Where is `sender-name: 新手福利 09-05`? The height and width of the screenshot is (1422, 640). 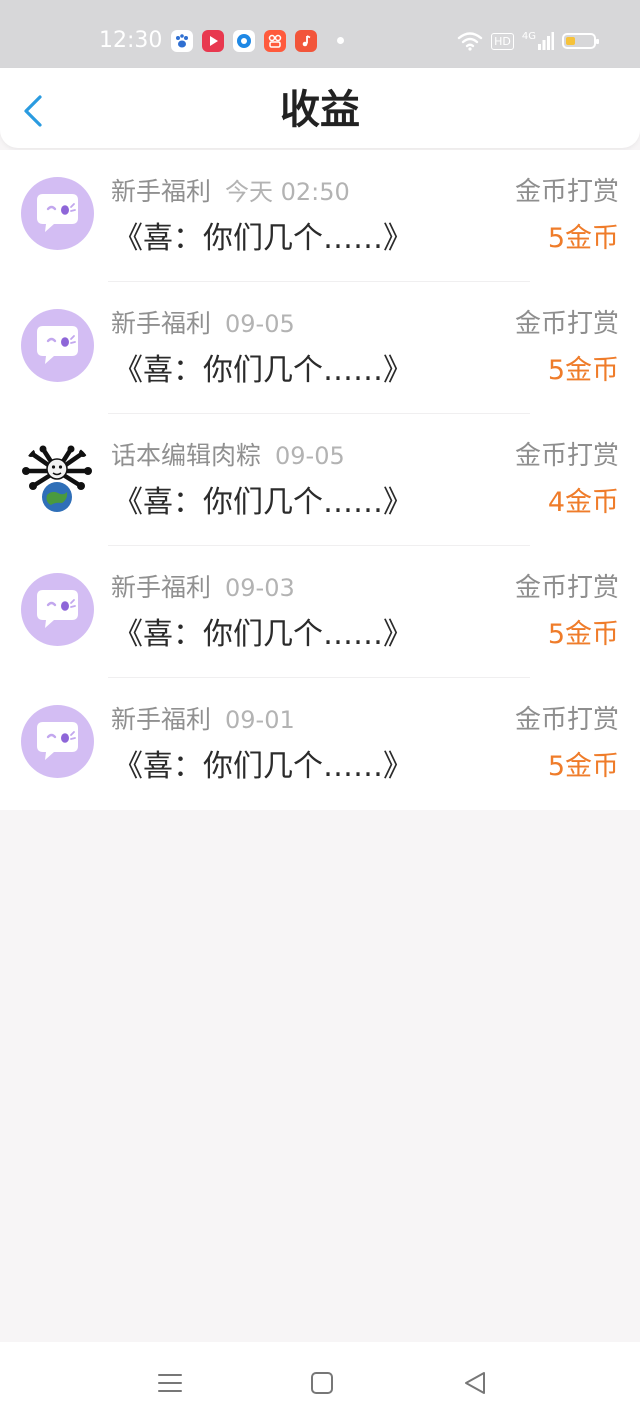 sender-name: 新手福利 09-05 is located at coordinates (203, 324).